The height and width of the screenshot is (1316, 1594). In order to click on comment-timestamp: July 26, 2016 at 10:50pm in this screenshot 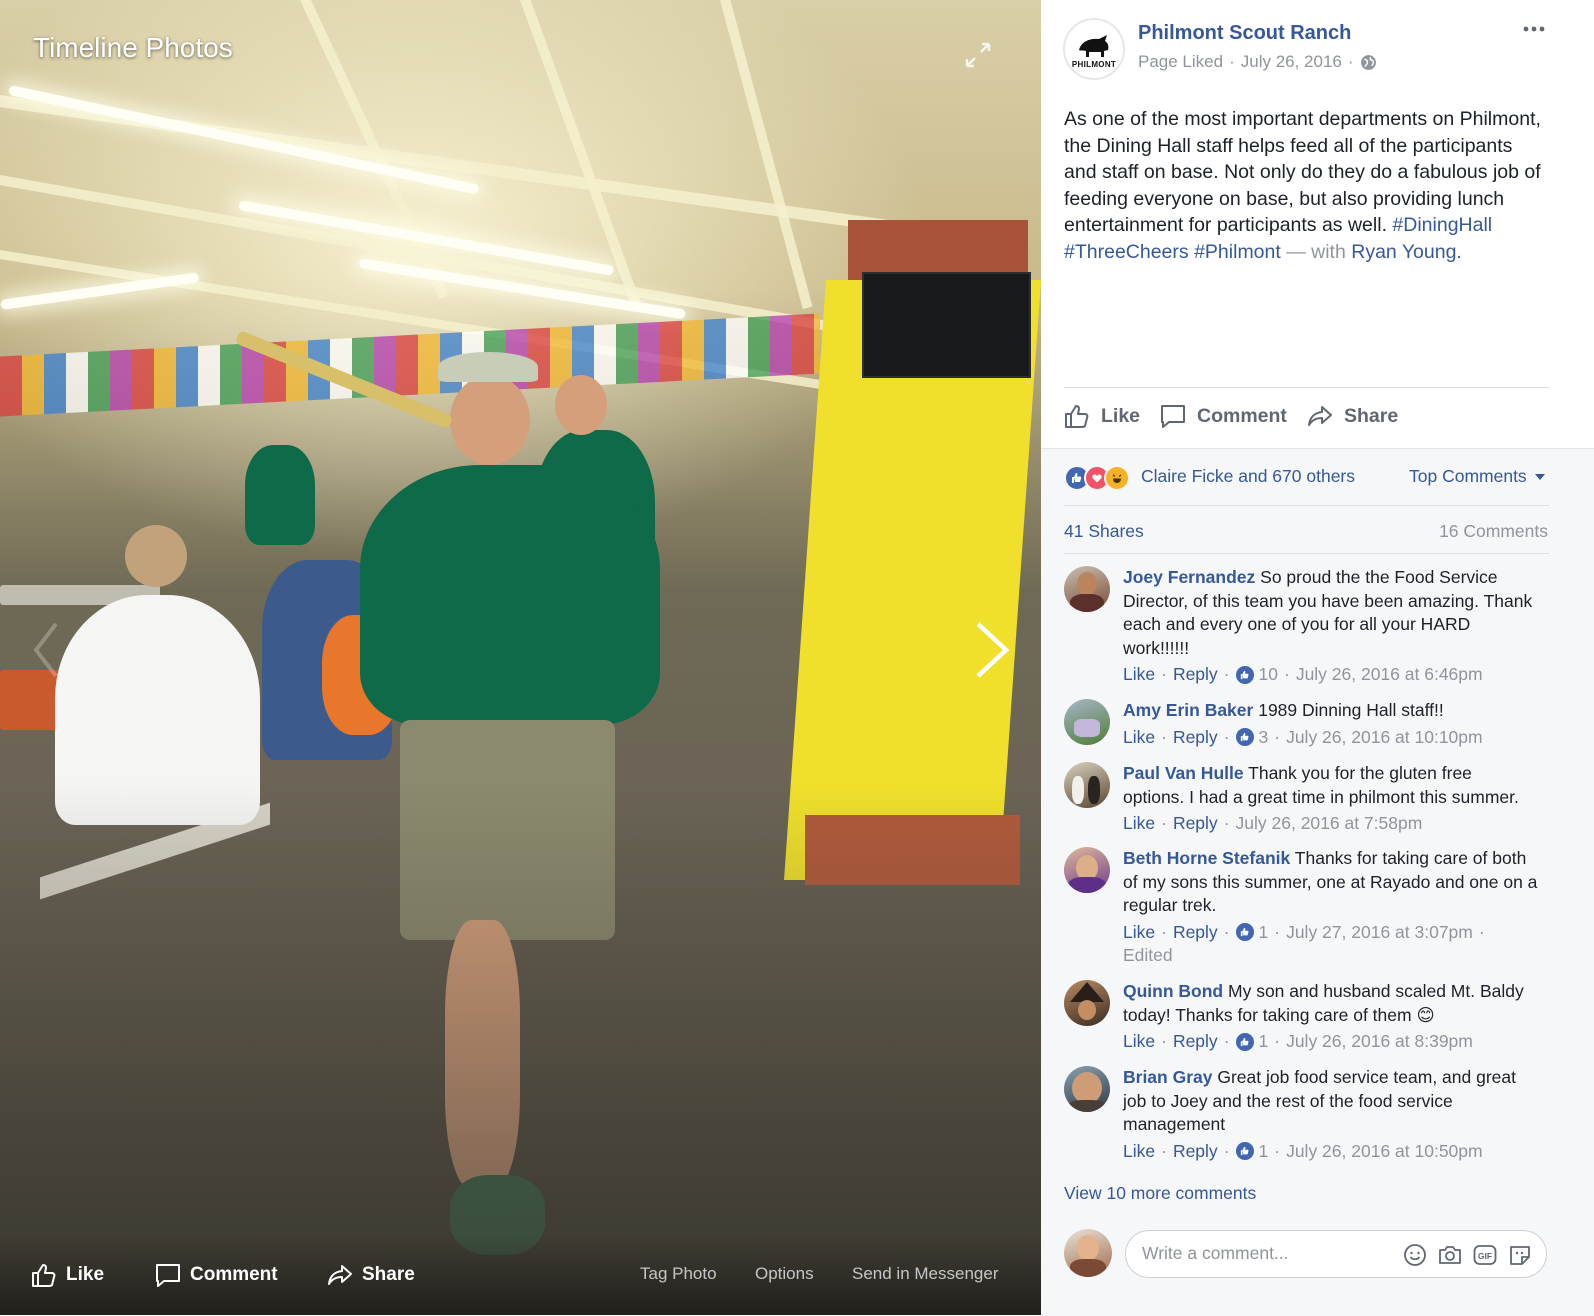, I will do `click(1384, 1152)`.